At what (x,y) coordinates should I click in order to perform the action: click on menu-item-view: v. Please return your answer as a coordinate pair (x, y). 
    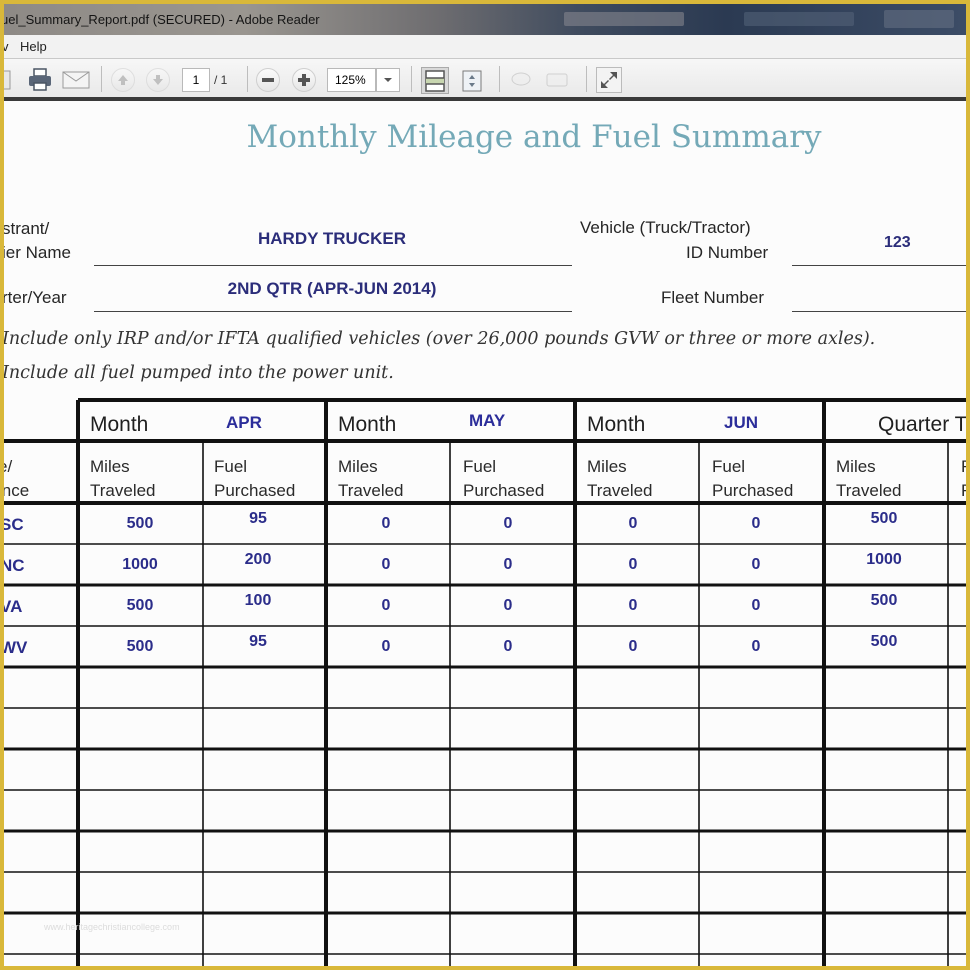
    Looking at the image, I should click on (6, 46).